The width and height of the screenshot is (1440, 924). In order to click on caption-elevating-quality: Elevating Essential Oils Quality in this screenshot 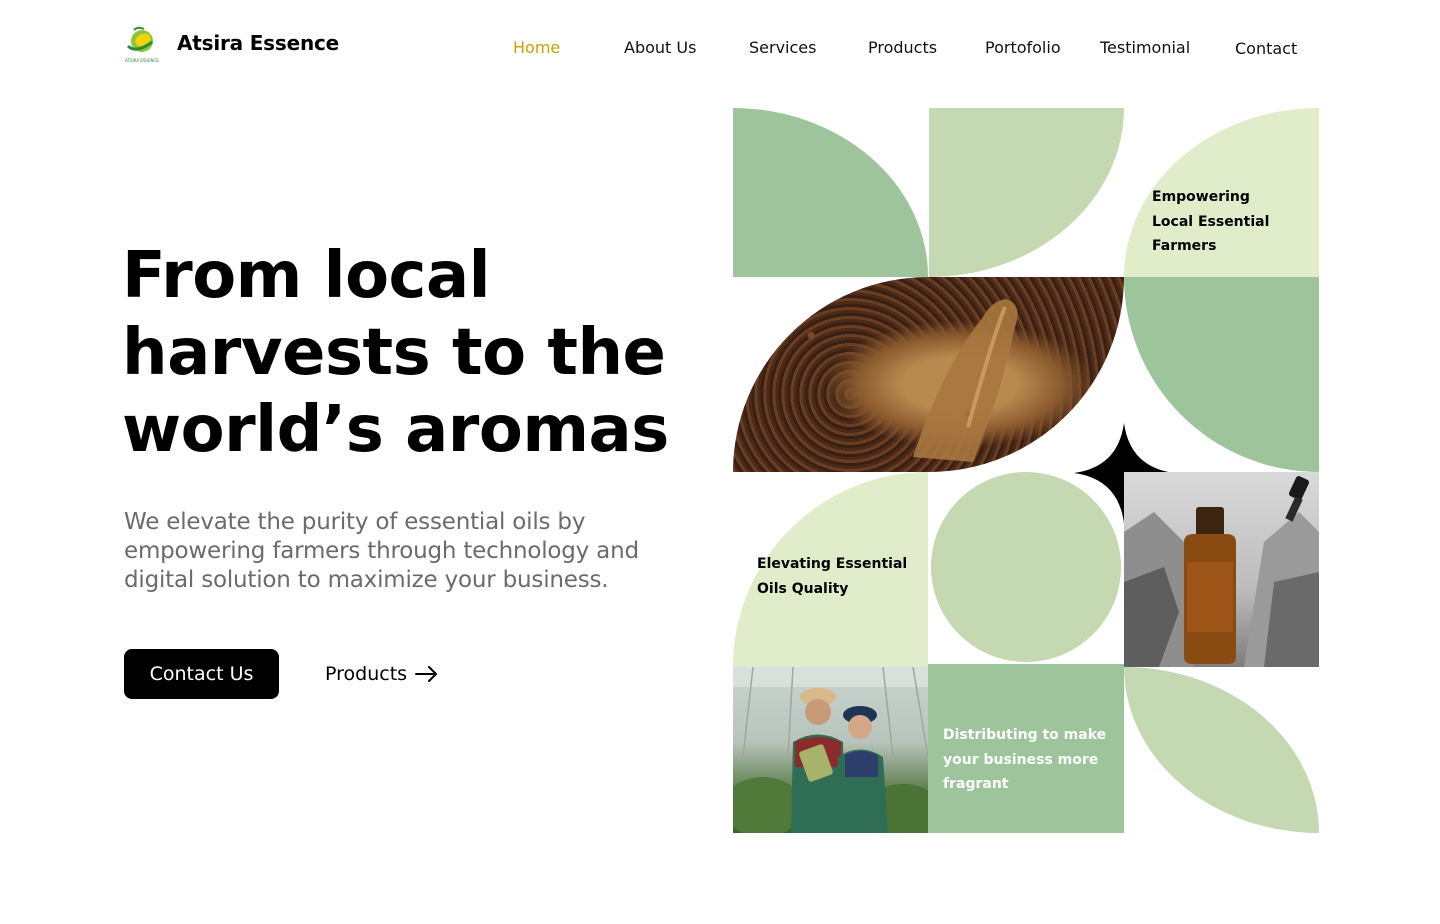, I will do `click(832, 576)`.